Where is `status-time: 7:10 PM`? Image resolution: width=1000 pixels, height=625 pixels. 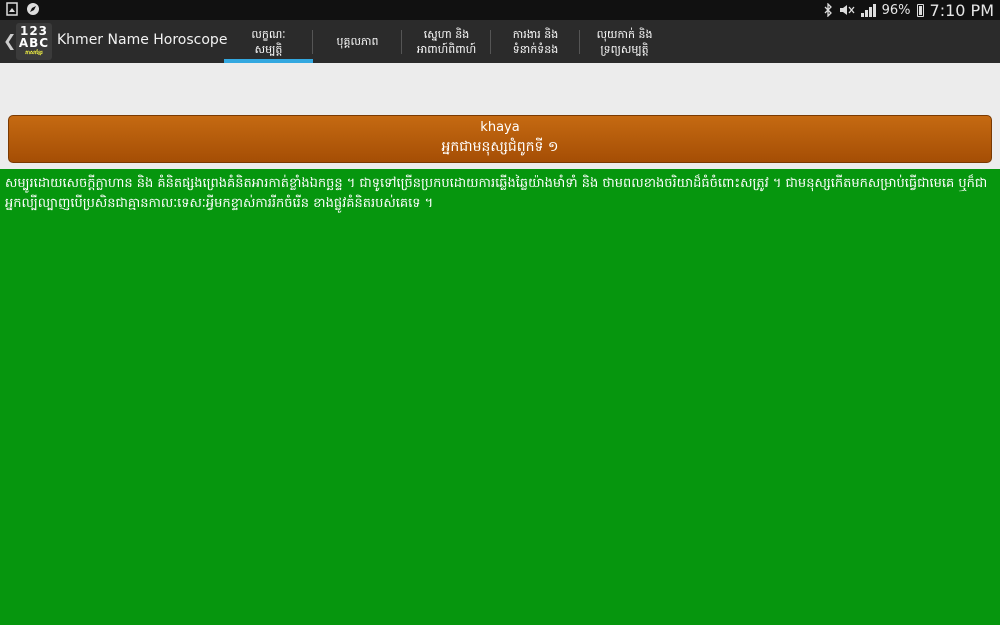 status-time: 7:10 PM is located at coordinates (961, 10).